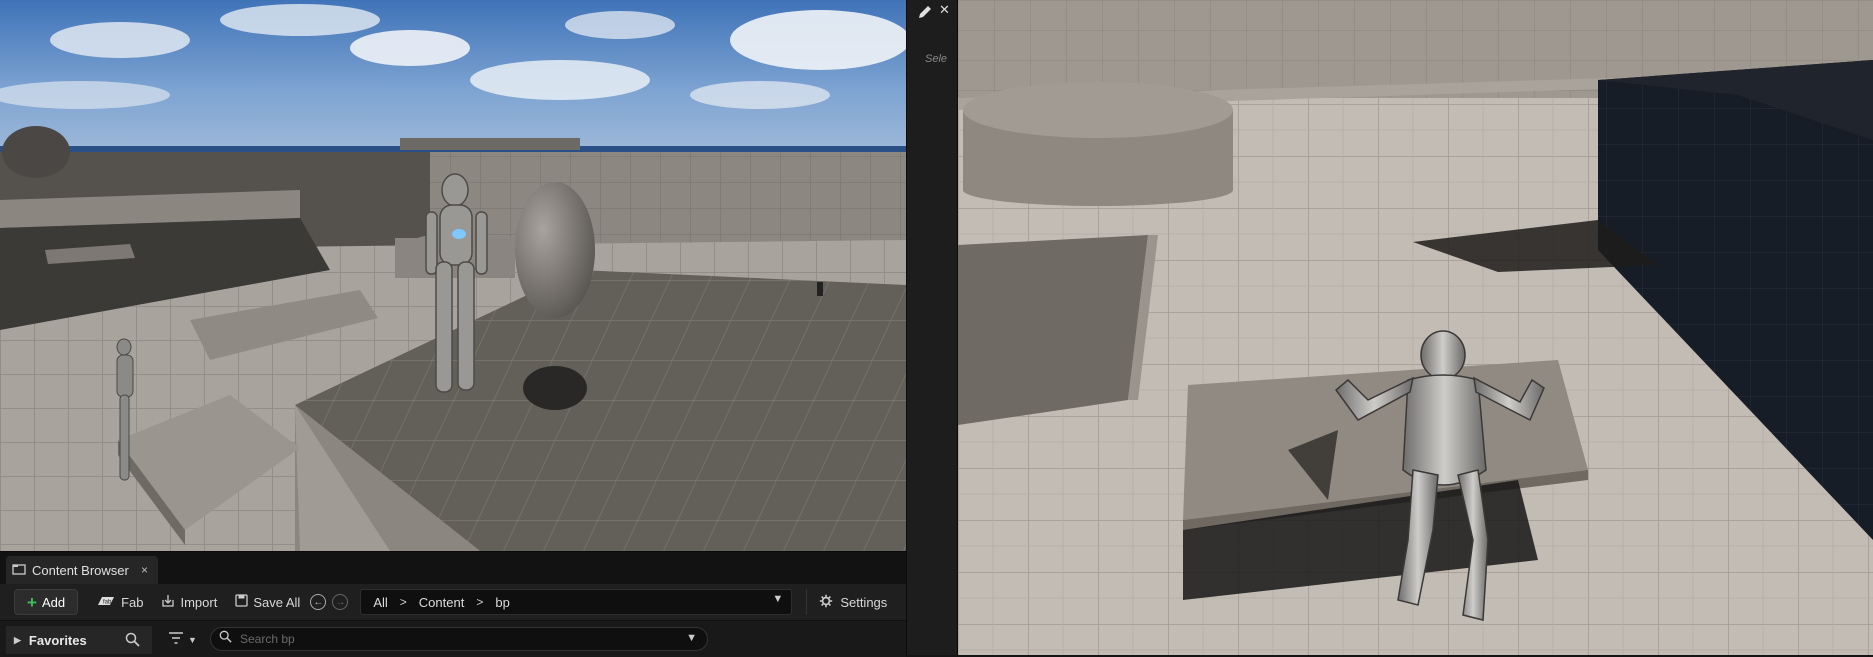 The width and height of the screenshot is (1873, 657). I want to click on close-icon: ✕, so click(944, 10).